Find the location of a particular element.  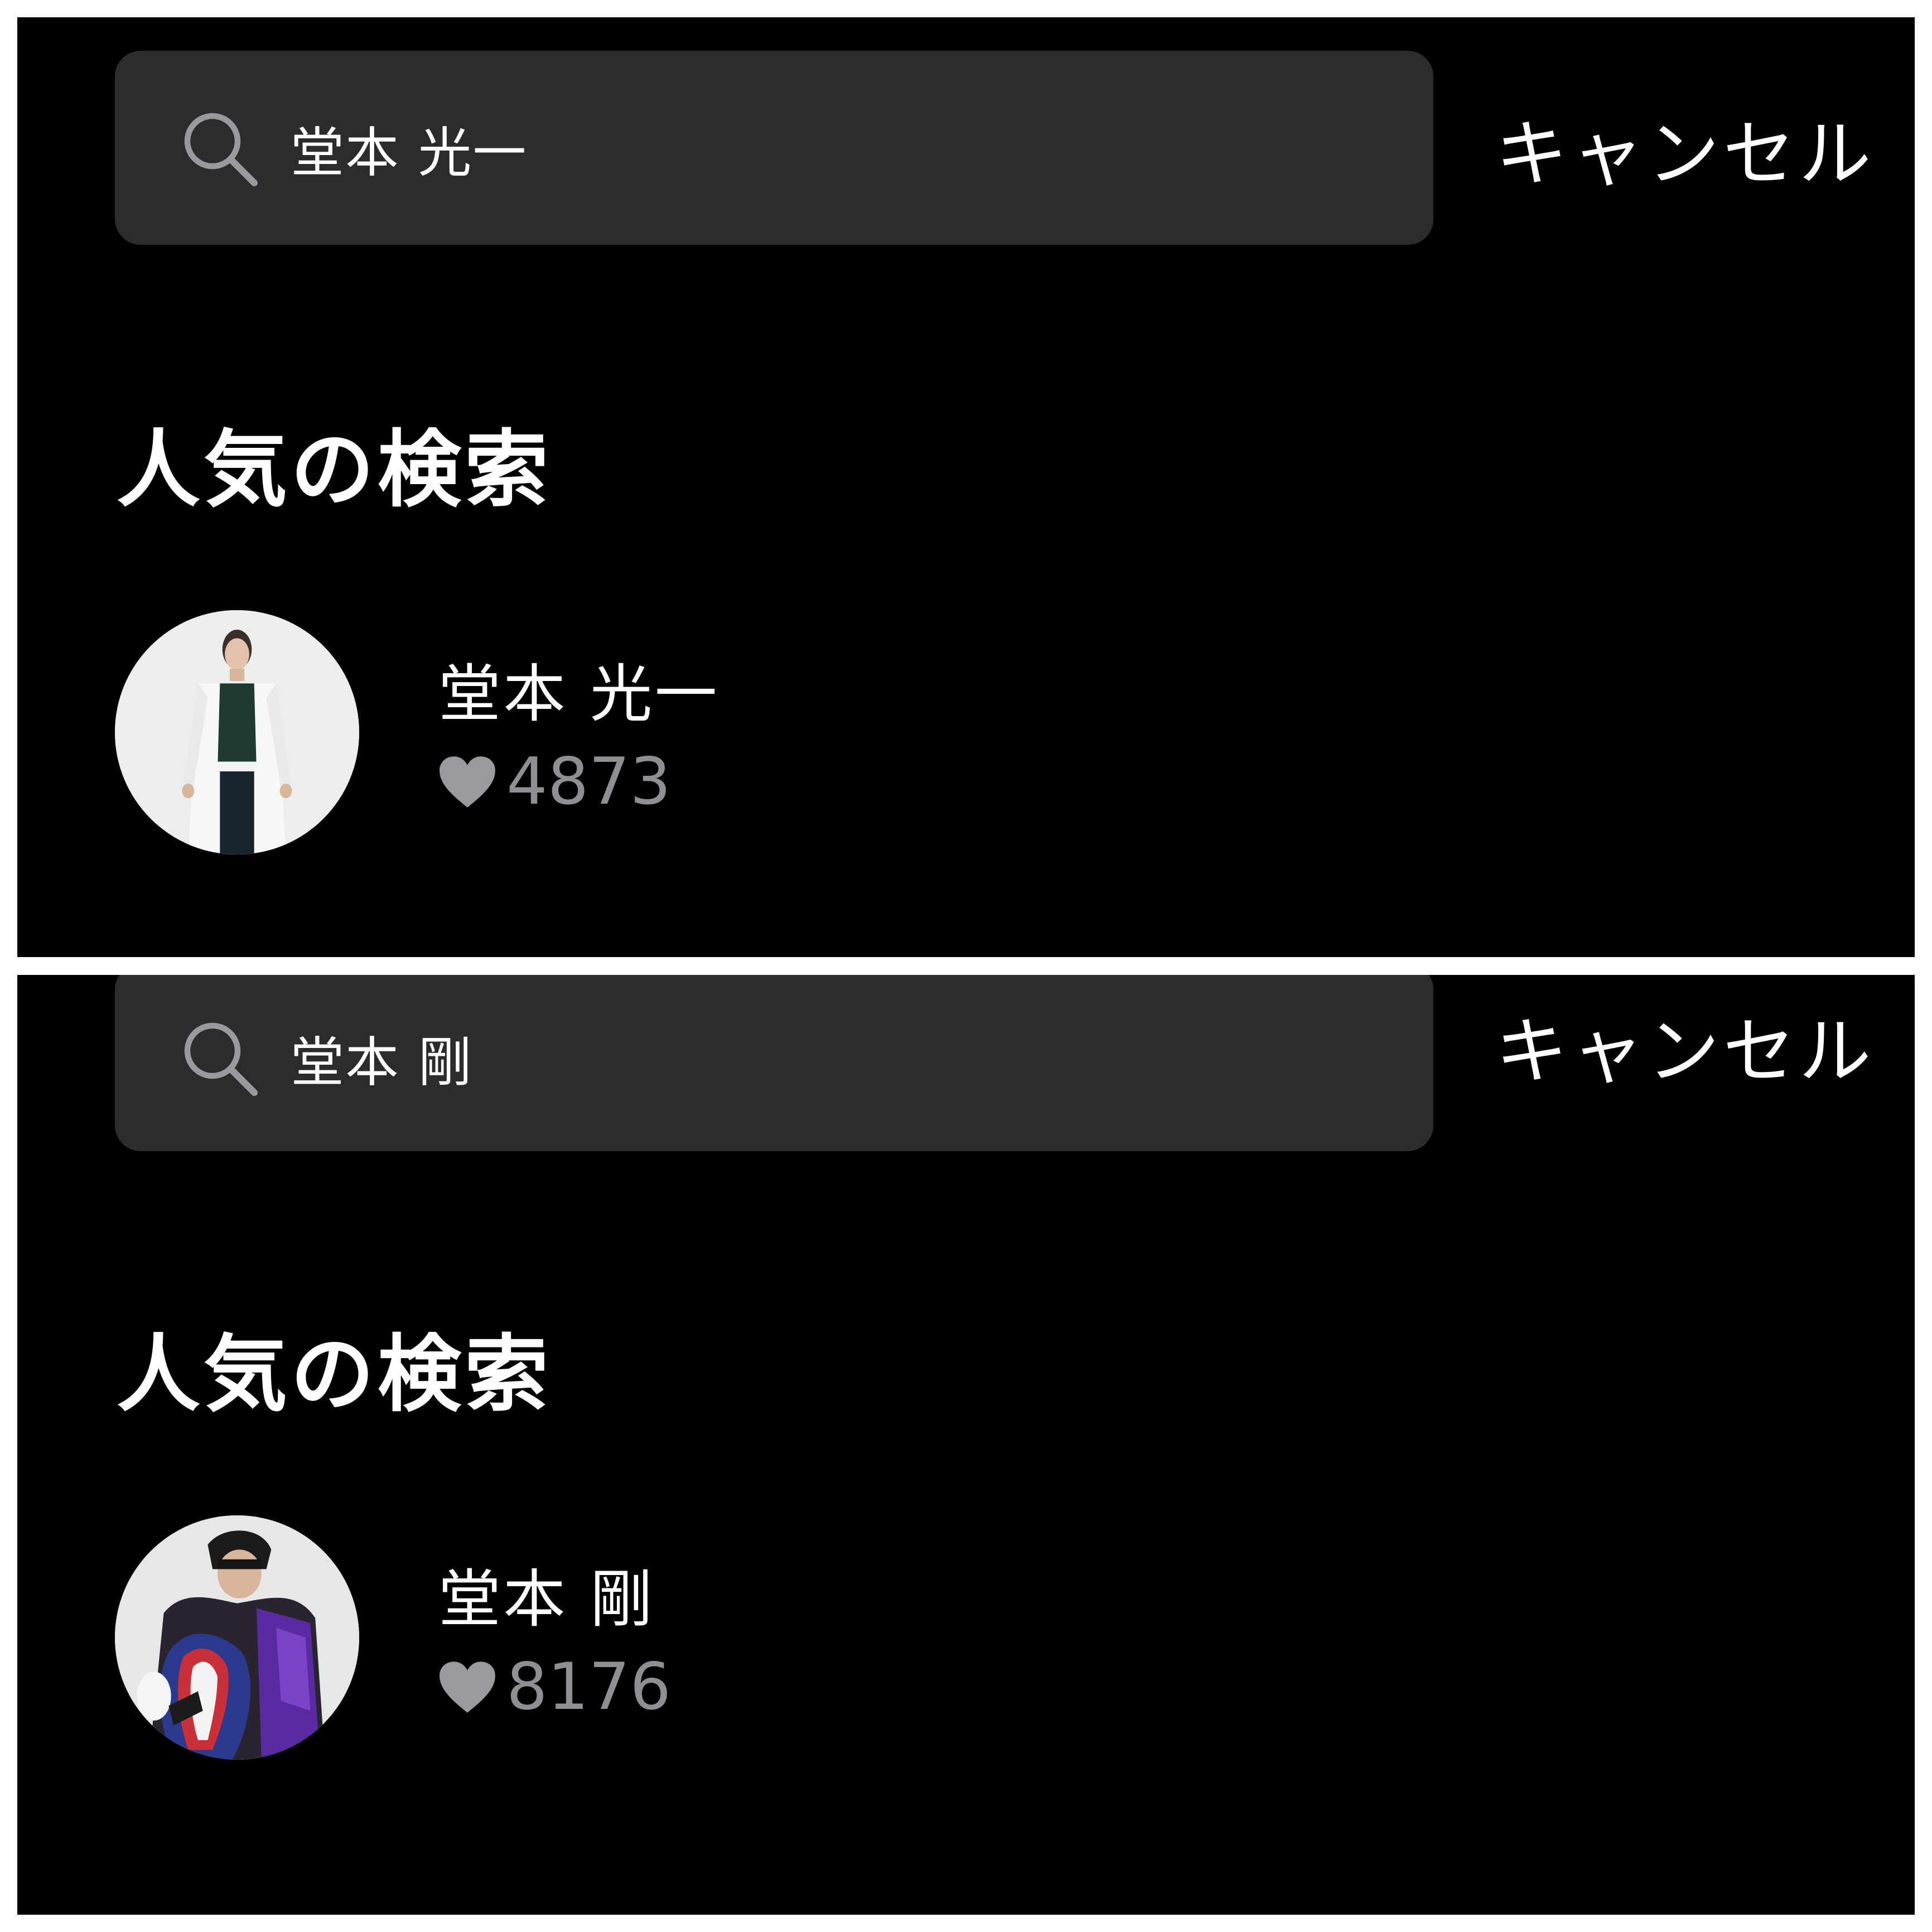

result-name: 堂本 光一 is located at coordinates (578, 694).